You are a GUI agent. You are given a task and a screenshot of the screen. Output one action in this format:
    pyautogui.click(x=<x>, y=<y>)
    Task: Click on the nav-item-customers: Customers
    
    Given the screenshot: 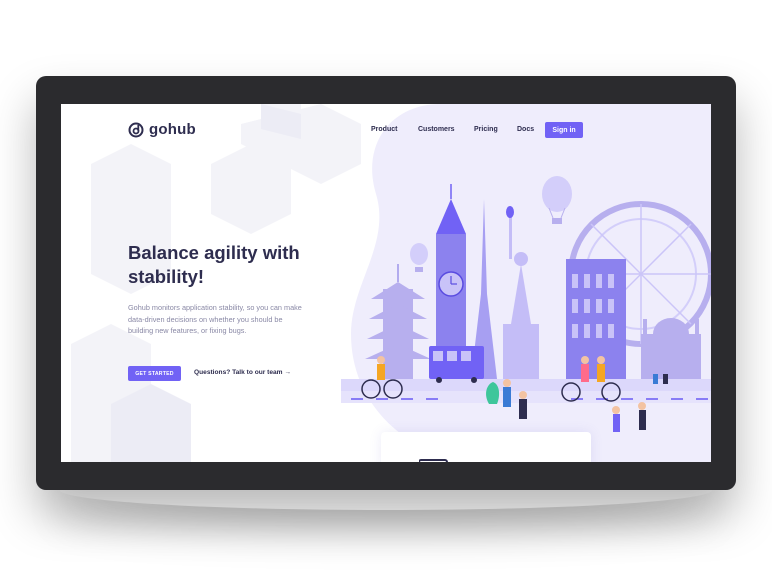 What is the action you would take?
    pyautogui.click(x=436, y=129)
    